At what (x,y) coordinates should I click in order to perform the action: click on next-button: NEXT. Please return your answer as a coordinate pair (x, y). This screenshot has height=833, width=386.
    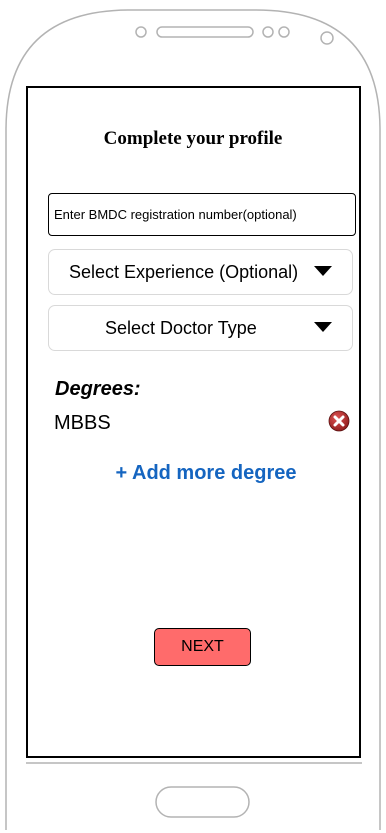
    Looking at the image, I should click on (202, 647).